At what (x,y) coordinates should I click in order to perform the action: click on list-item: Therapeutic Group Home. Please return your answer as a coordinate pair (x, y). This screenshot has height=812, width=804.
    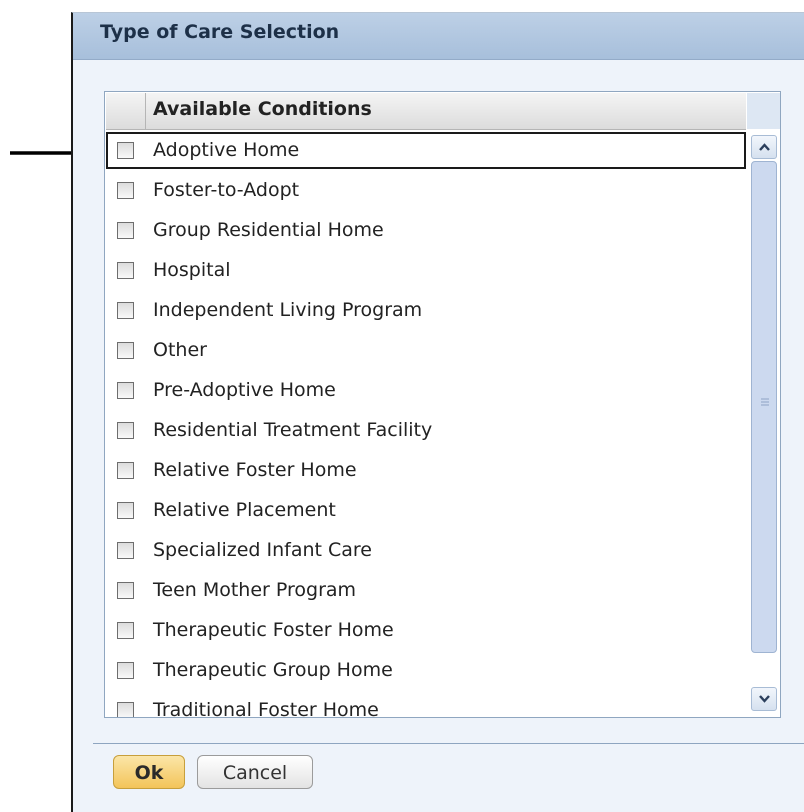
    Looking at the image, I should click on (426, 672).